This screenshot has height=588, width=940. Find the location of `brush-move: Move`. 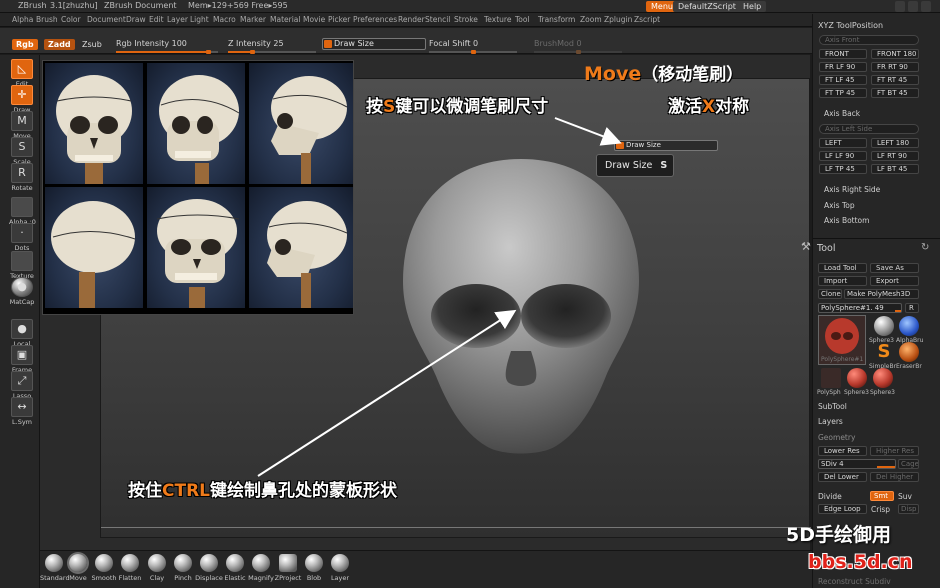

brush-move: Move is located at coordinates (78, 568).